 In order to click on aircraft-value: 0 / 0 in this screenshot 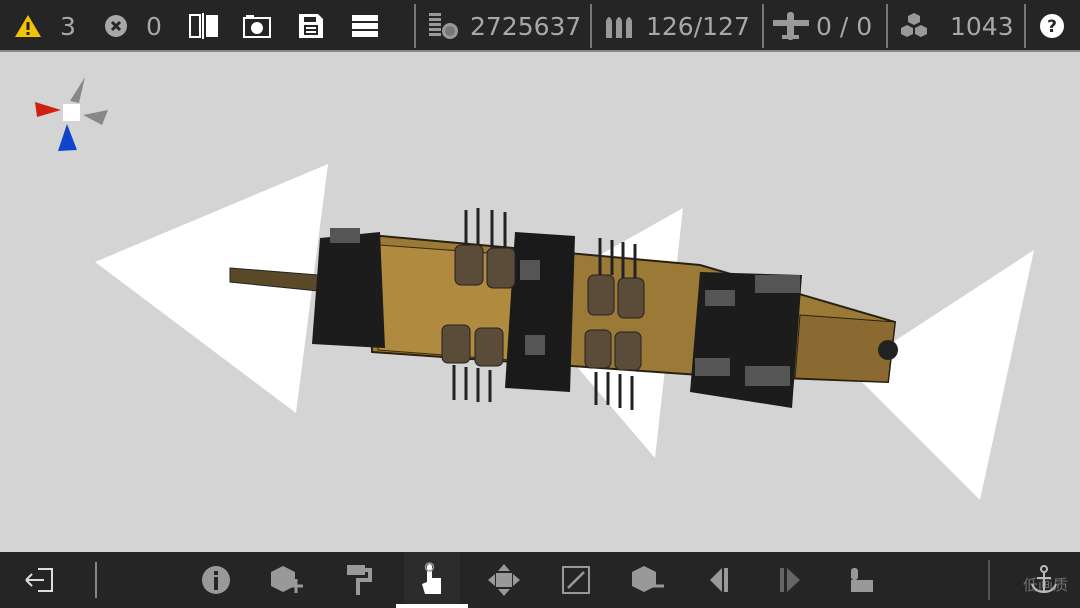, I will do `click(844, 26)`.